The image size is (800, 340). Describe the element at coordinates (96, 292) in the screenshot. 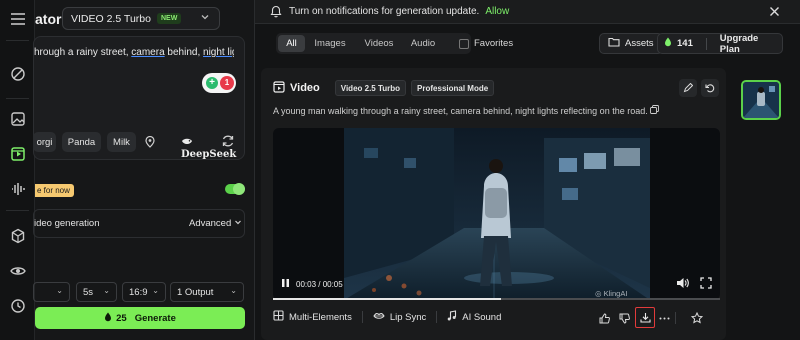

I see `duration-select: 5s ⌄` at that location.